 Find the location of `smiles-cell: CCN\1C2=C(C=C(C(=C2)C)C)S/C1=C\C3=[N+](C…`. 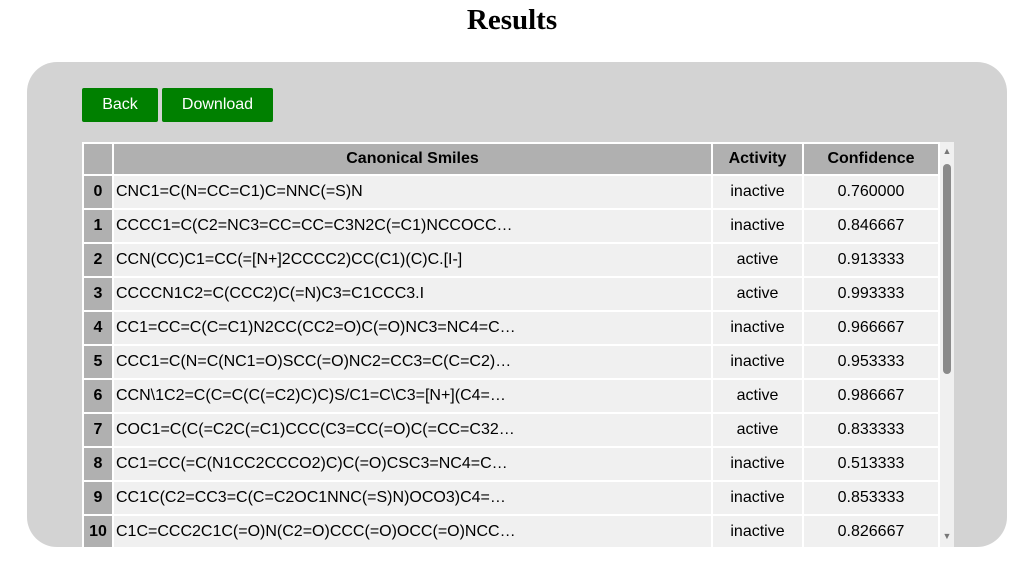

smiles-cell: CCN\1C2=C(C=C(C(=C2)C)C)S/C1=C\C3=[N+](C… is located at coordinates (412, 396).